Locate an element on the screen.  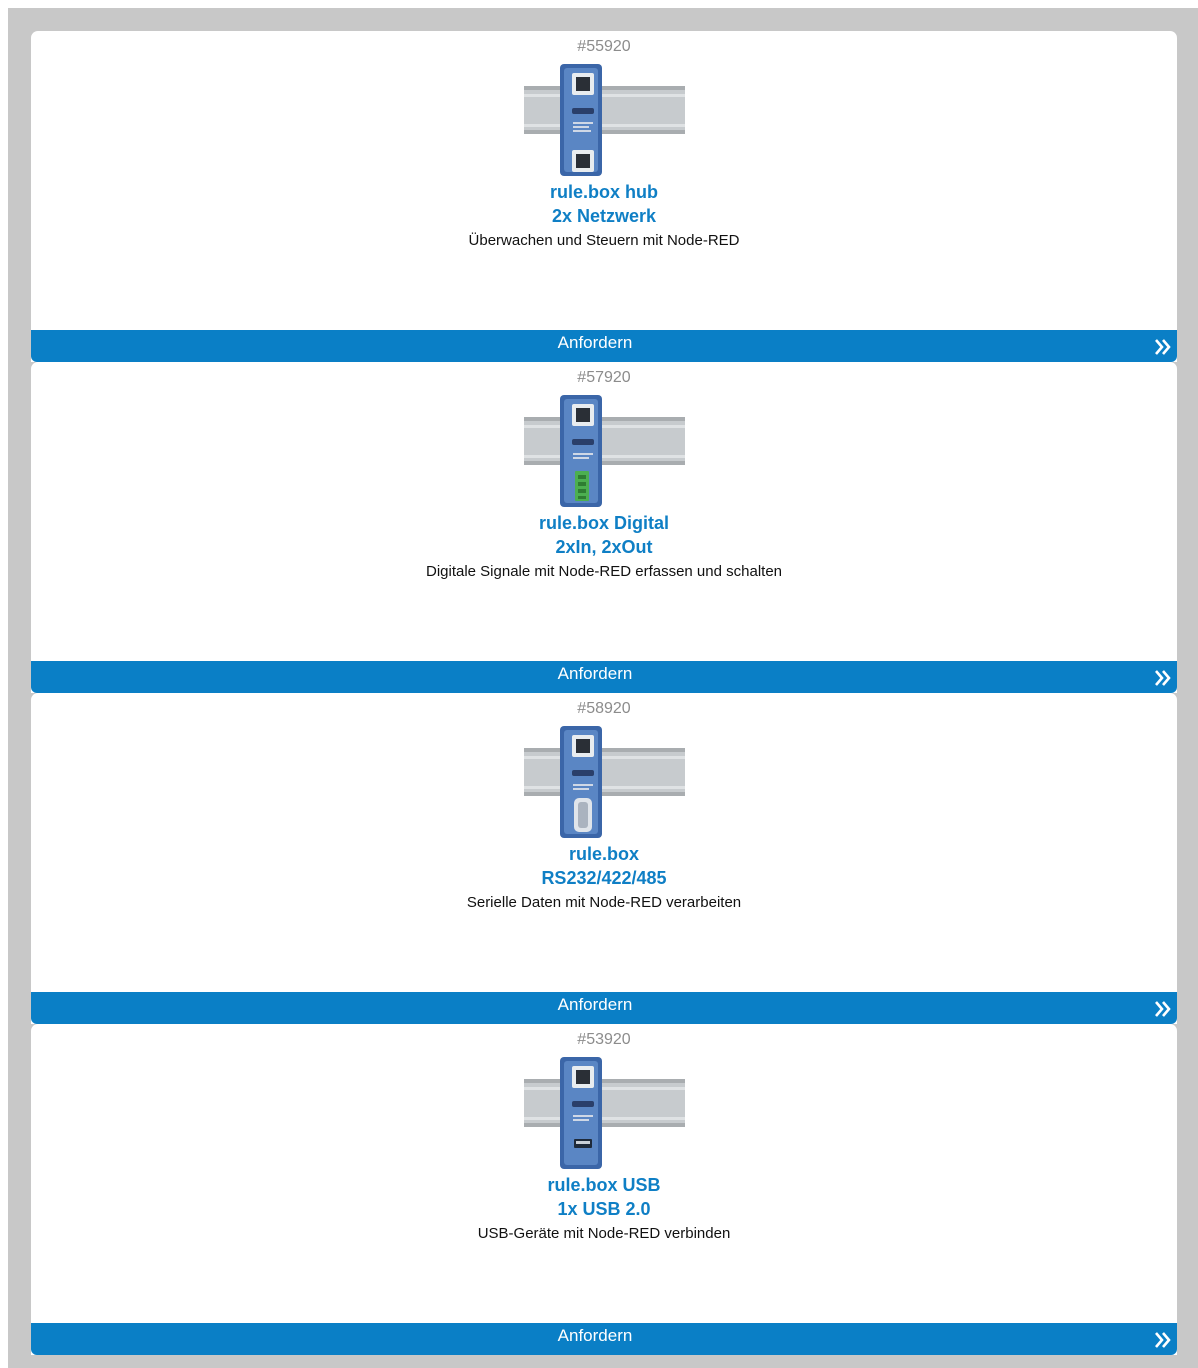
article-number: #55920 is located at coordinates (604, 46).